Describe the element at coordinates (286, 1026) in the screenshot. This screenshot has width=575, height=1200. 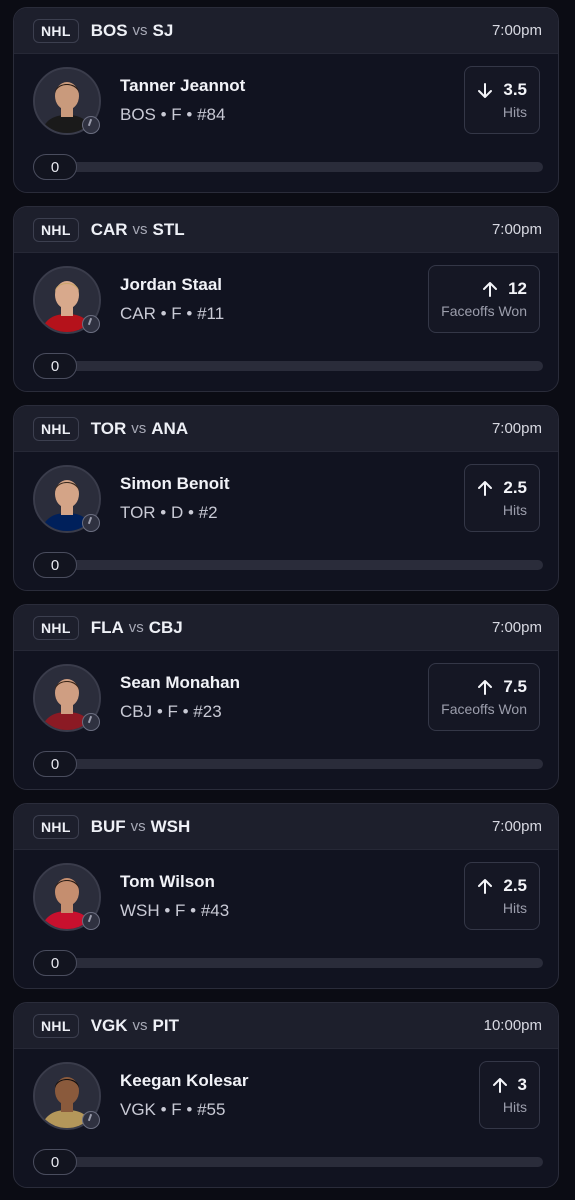
I see `card-header: NHL VGK vs PIT 10:00pm` at that location.